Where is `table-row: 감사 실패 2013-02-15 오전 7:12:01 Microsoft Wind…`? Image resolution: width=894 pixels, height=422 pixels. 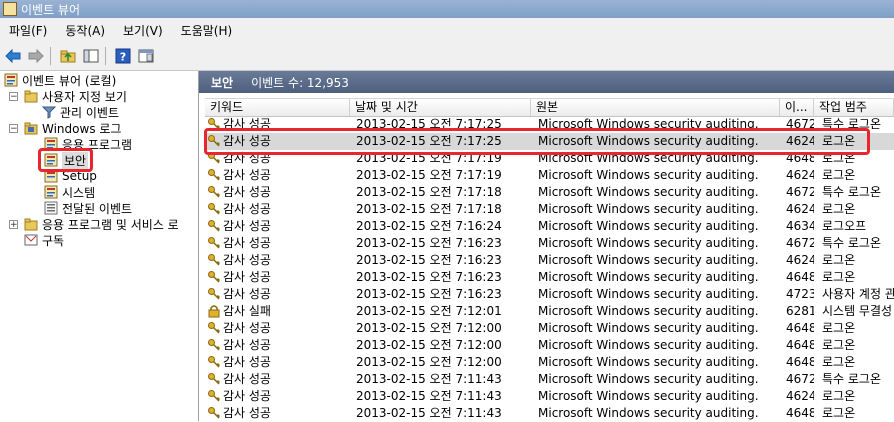
table-row: 감사 실패 2013-02-15 오전 7:12:01 Microsoft Wind… is located at coordinates (549, 311).